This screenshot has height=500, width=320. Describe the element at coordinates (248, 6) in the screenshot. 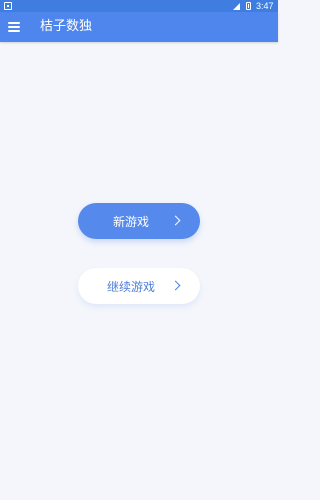

I see `battery-icon` at that location.